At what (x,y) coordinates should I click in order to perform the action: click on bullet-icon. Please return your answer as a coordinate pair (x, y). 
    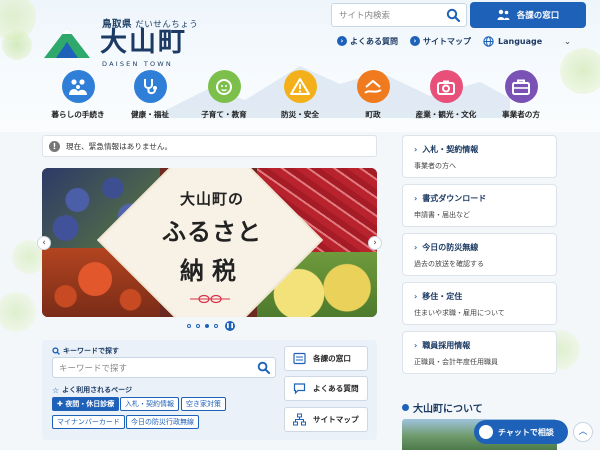
    Looking at the image, I should click on (405, 407).